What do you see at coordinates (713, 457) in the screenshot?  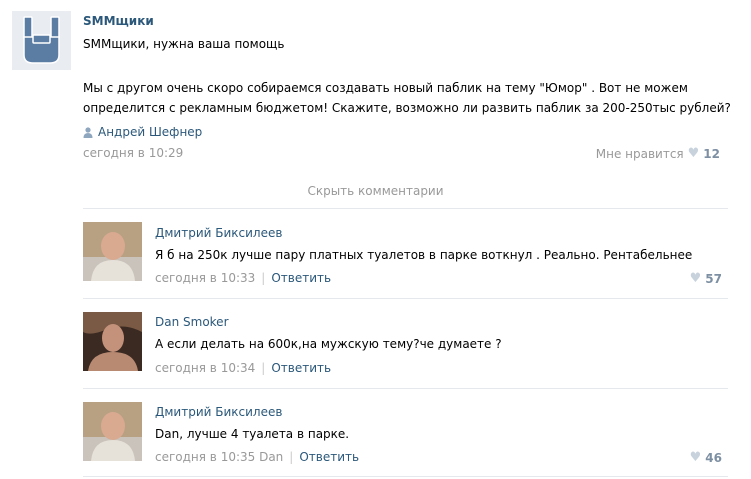 I see `like-count: 46` at bounding box center [713, 457].